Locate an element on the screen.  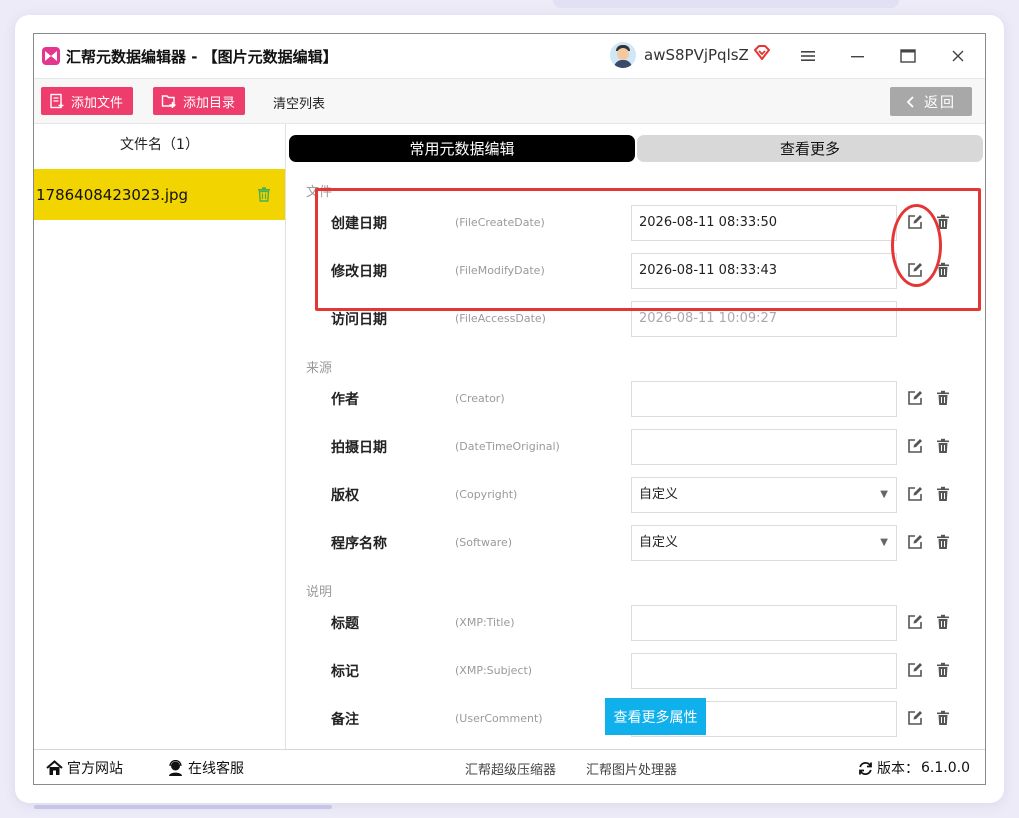
support-agent-icon is located at coordinates (175, 768).